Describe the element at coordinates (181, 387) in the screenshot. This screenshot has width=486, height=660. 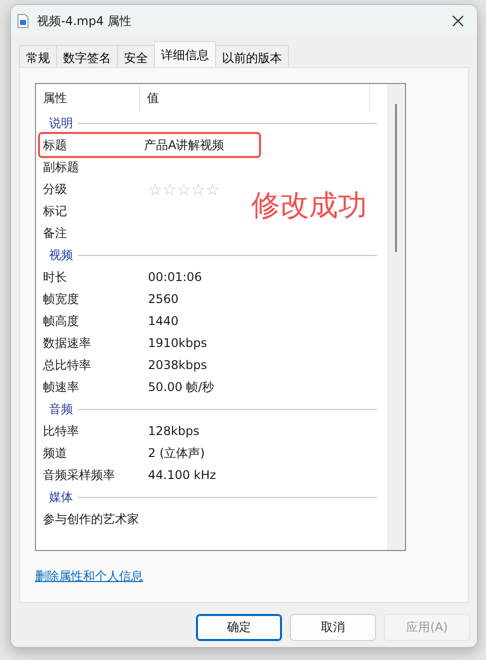
I see `property-value: 50.00 帧/秒` at that location.